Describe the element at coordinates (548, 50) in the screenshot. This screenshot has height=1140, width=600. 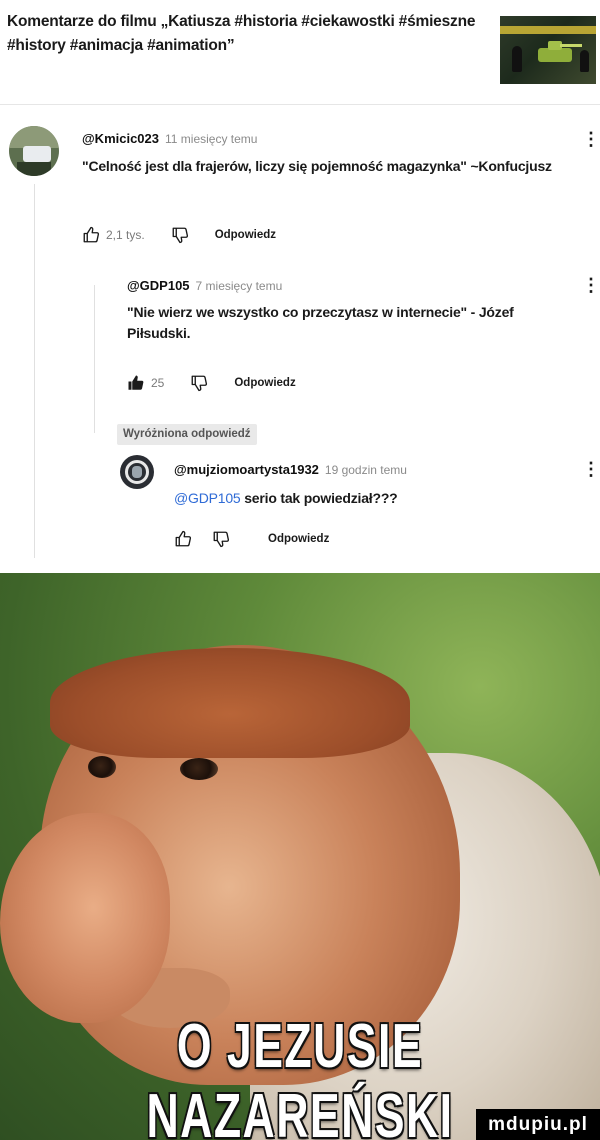
I see `video-thumbnail` at that location.